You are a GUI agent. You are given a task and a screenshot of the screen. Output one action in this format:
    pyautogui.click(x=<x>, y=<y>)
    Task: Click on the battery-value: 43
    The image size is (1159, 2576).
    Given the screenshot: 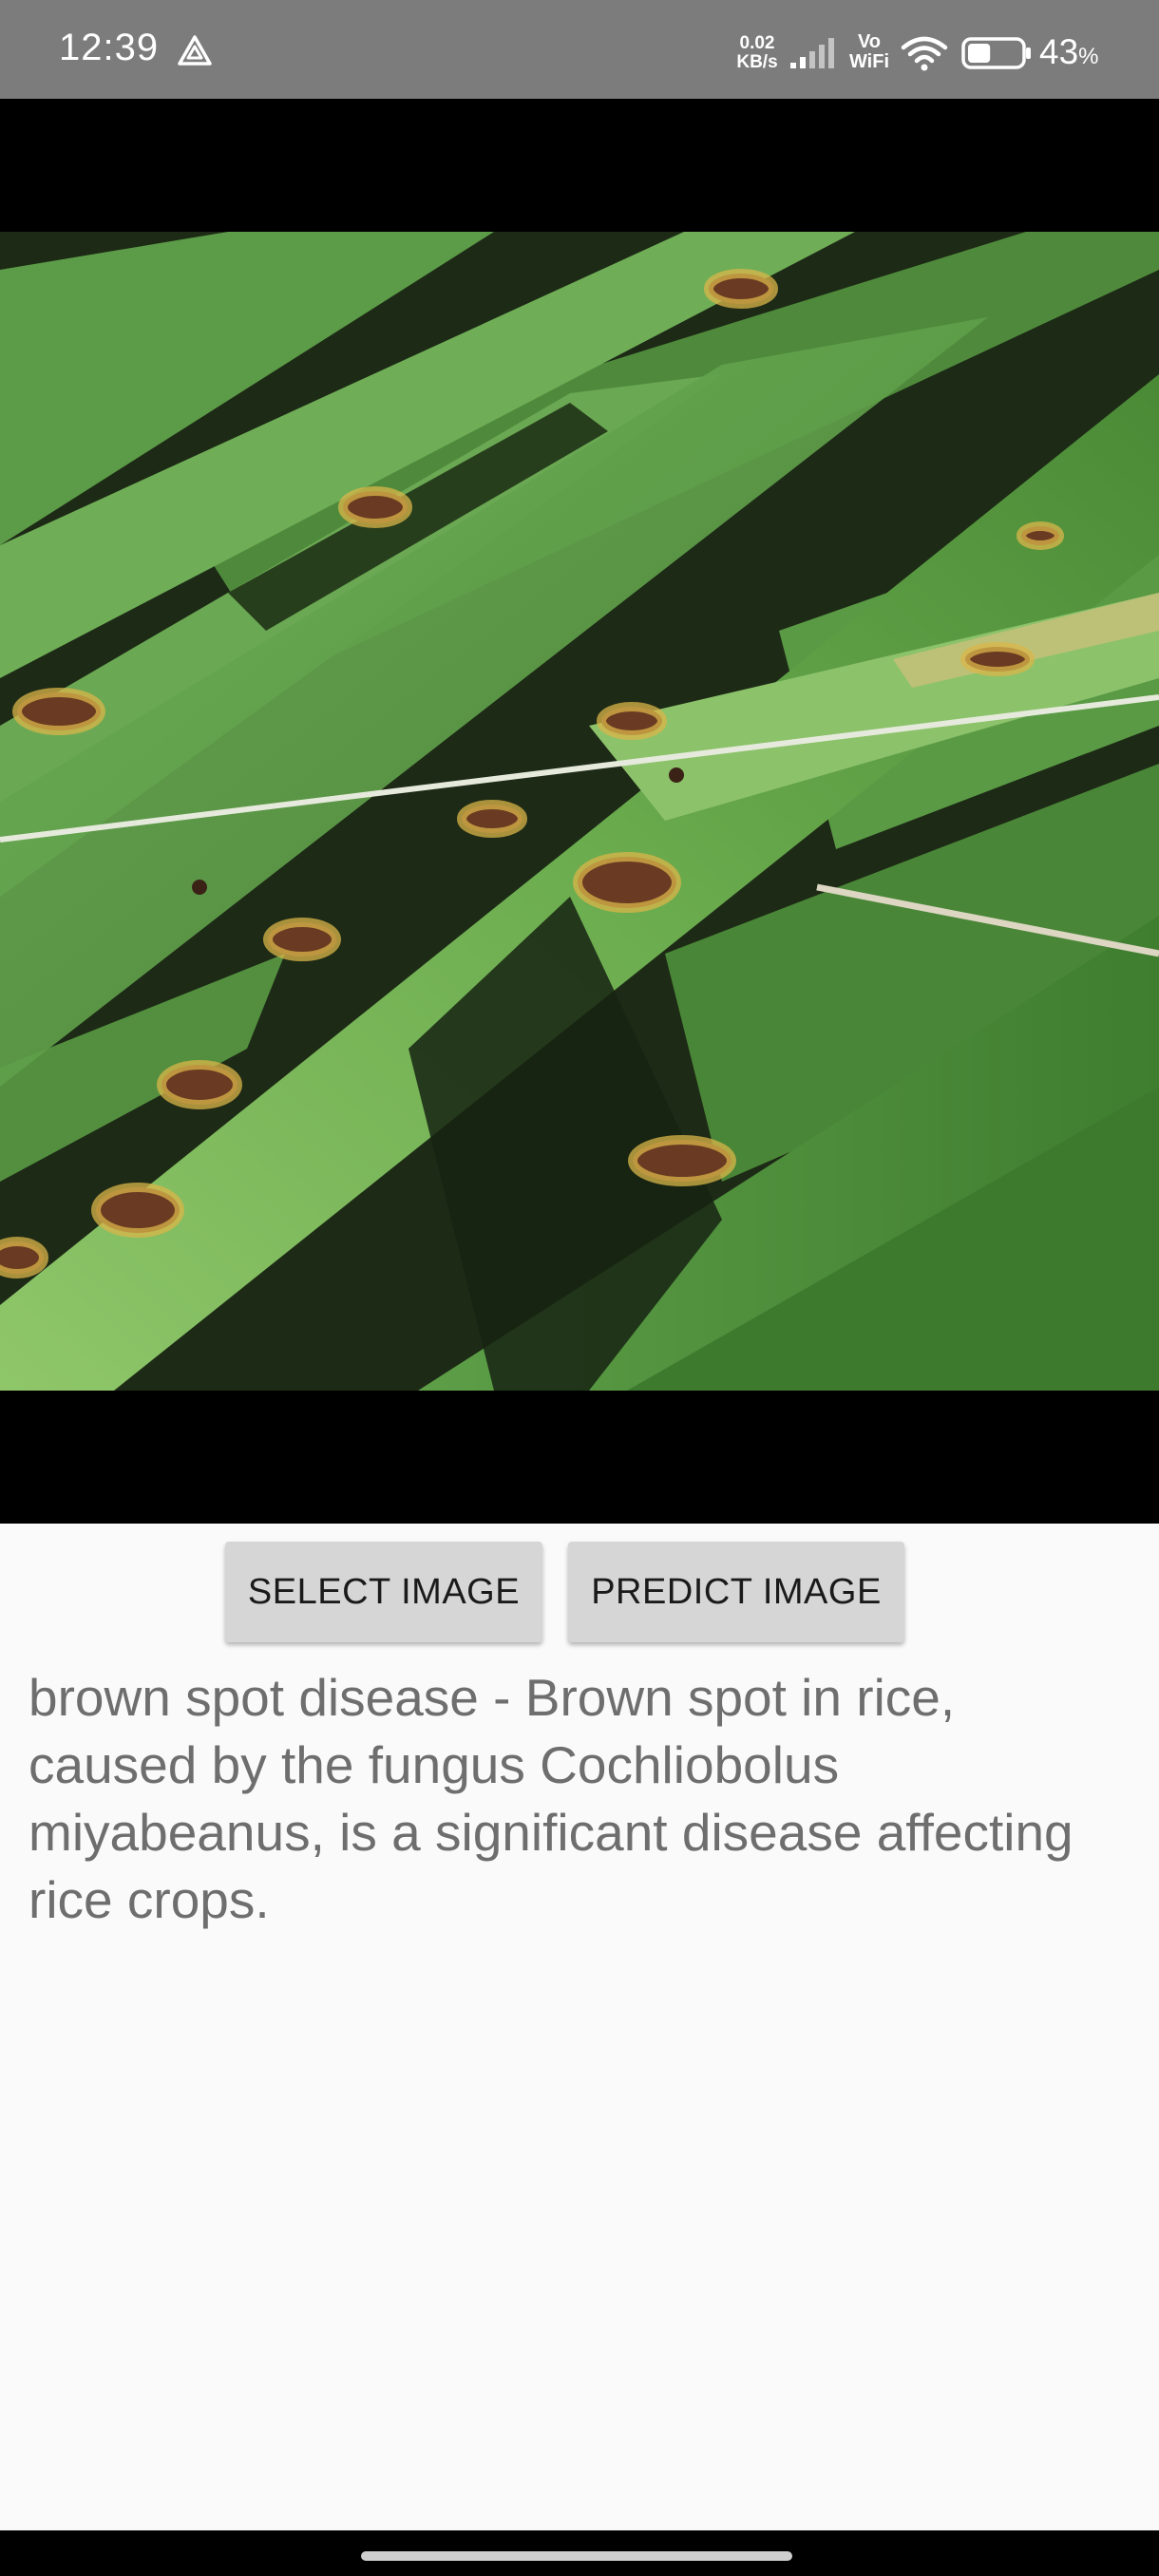 What is the action you would take?
    pyautogui.click(x=1059, y=51)
    